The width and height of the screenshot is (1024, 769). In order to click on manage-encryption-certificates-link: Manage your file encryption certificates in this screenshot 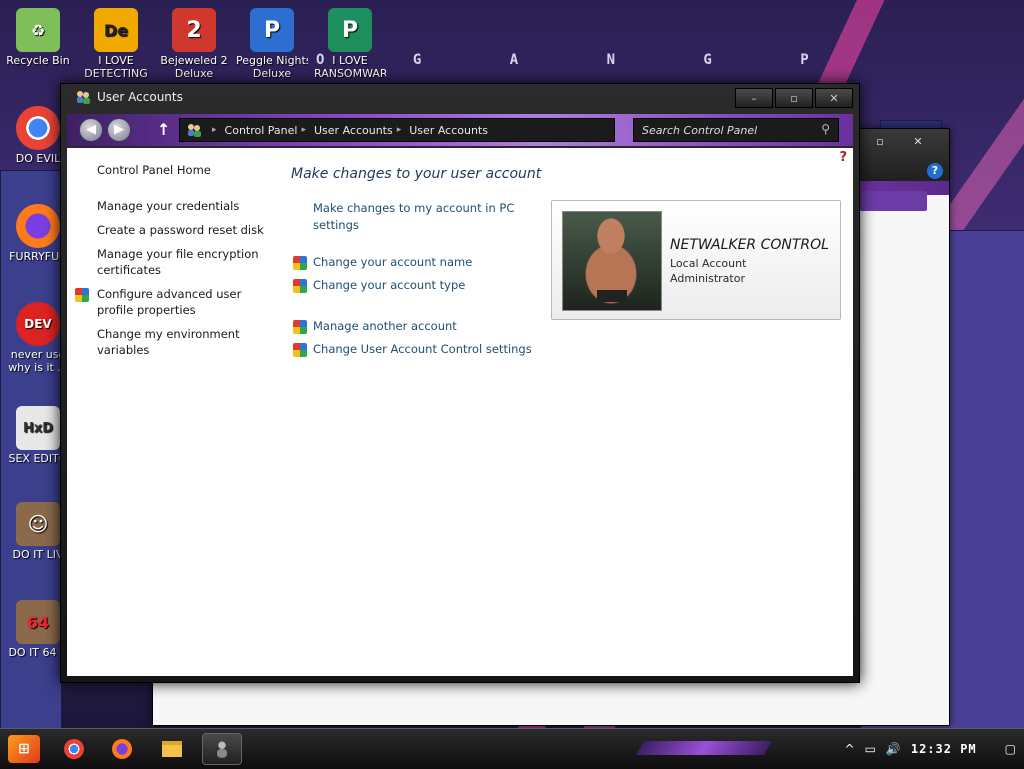, I will do `click(187, 262)`.